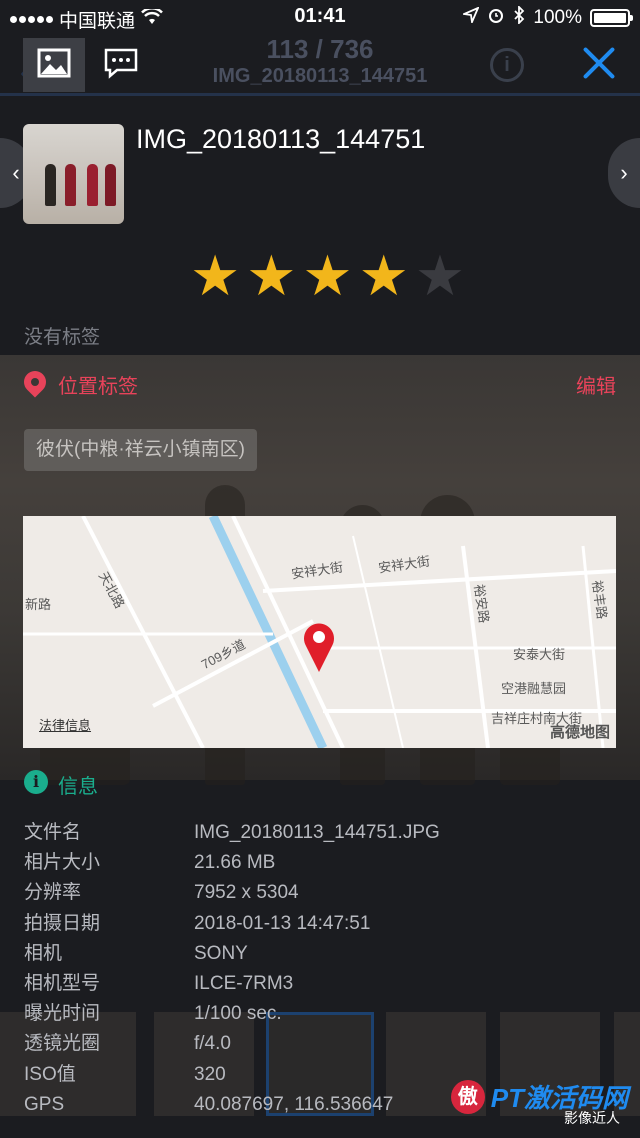  What do you see at coordinates (212, 1044) in the screenshot?
I see `info-value: f/4.0` at bounding box center [212, 1044].